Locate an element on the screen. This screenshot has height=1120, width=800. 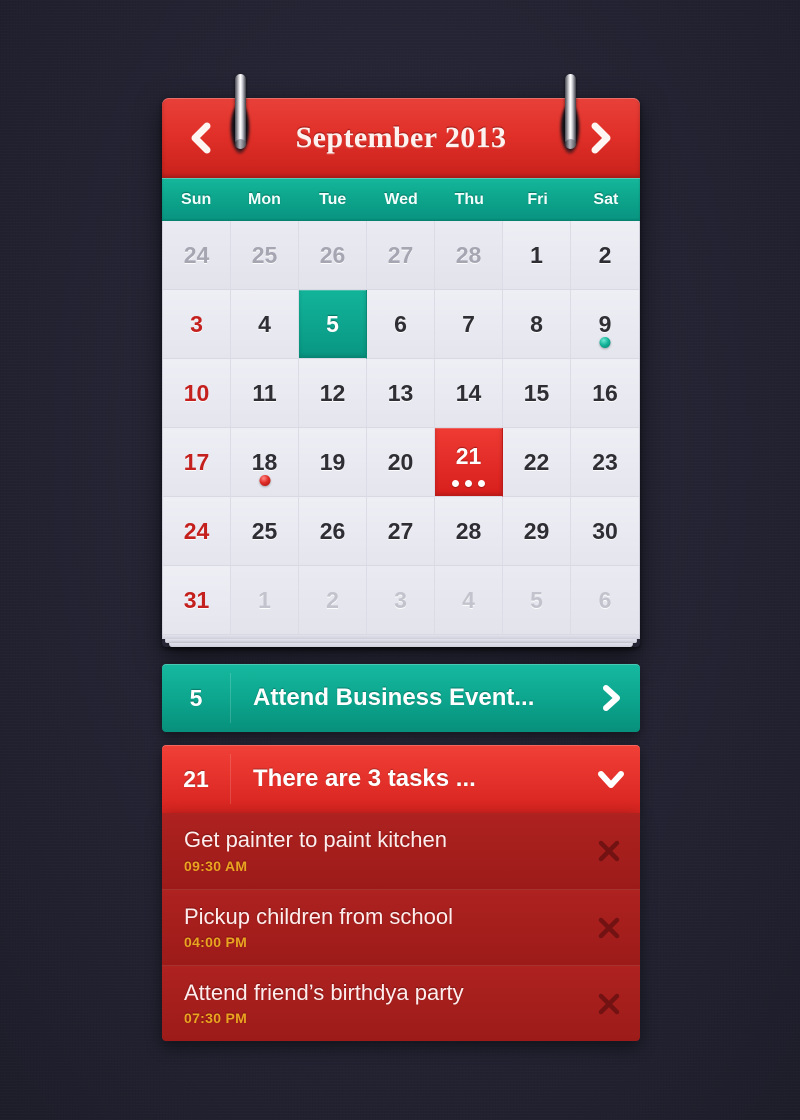
day-number: 6 is located at coordinates (605, 599).